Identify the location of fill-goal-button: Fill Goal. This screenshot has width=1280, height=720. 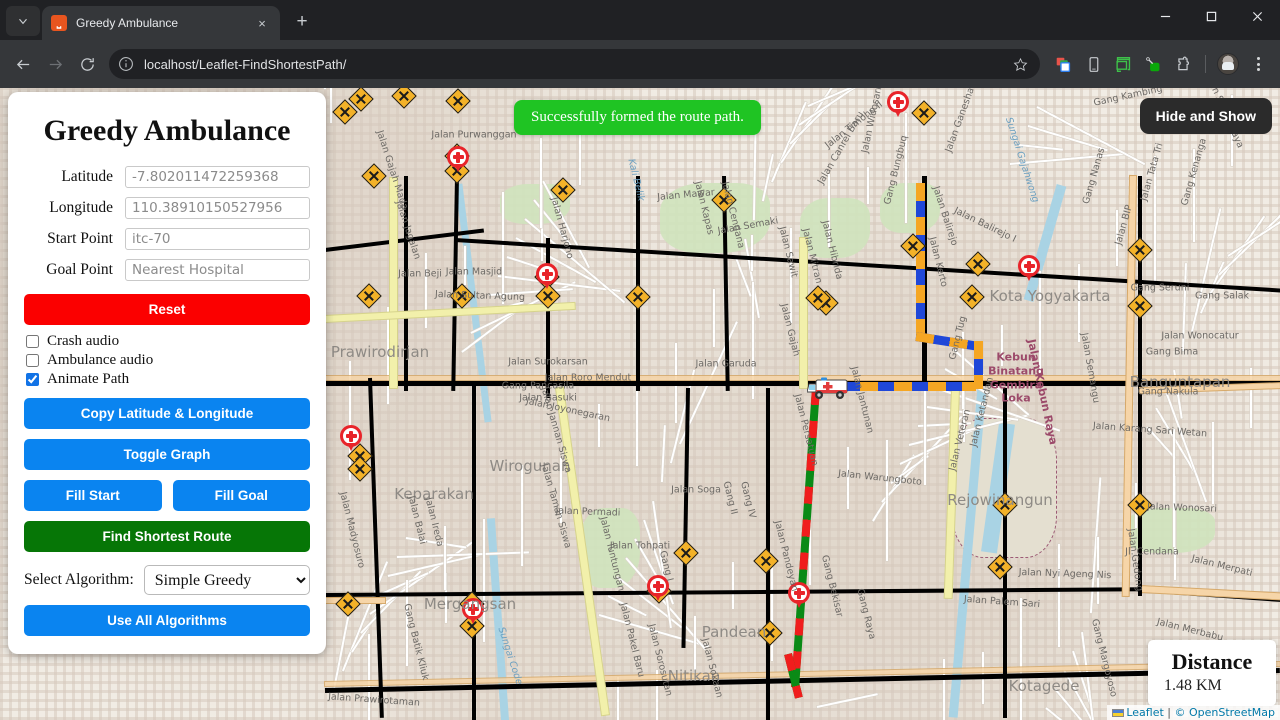
(241, 495).